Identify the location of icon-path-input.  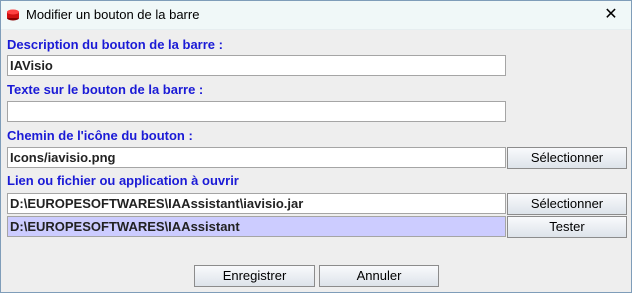
(256, 157).